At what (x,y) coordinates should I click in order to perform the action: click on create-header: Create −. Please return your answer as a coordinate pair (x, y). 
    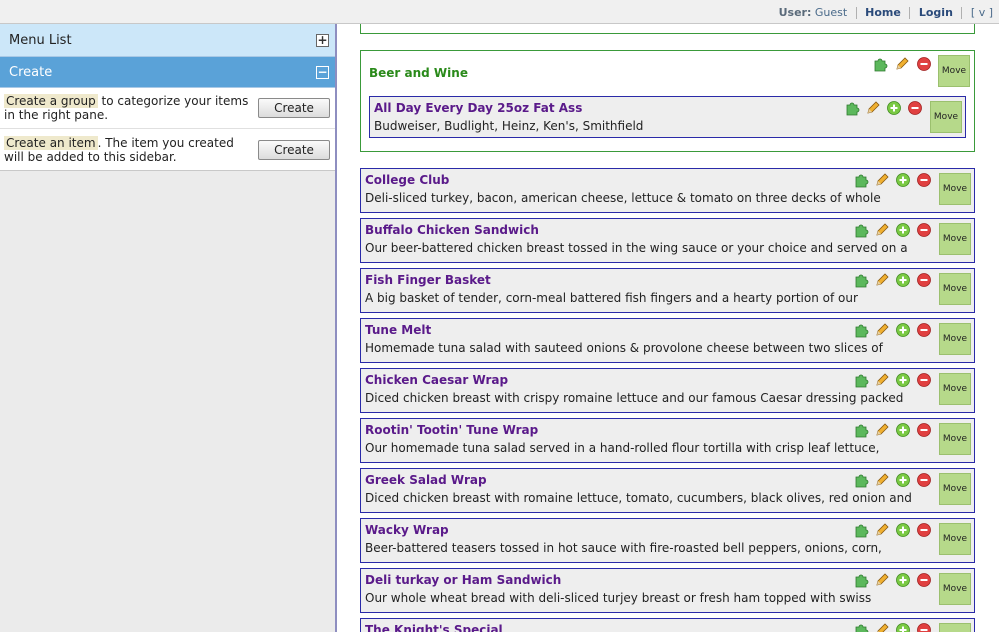
    Looking at the image, I should click on (167, 72).